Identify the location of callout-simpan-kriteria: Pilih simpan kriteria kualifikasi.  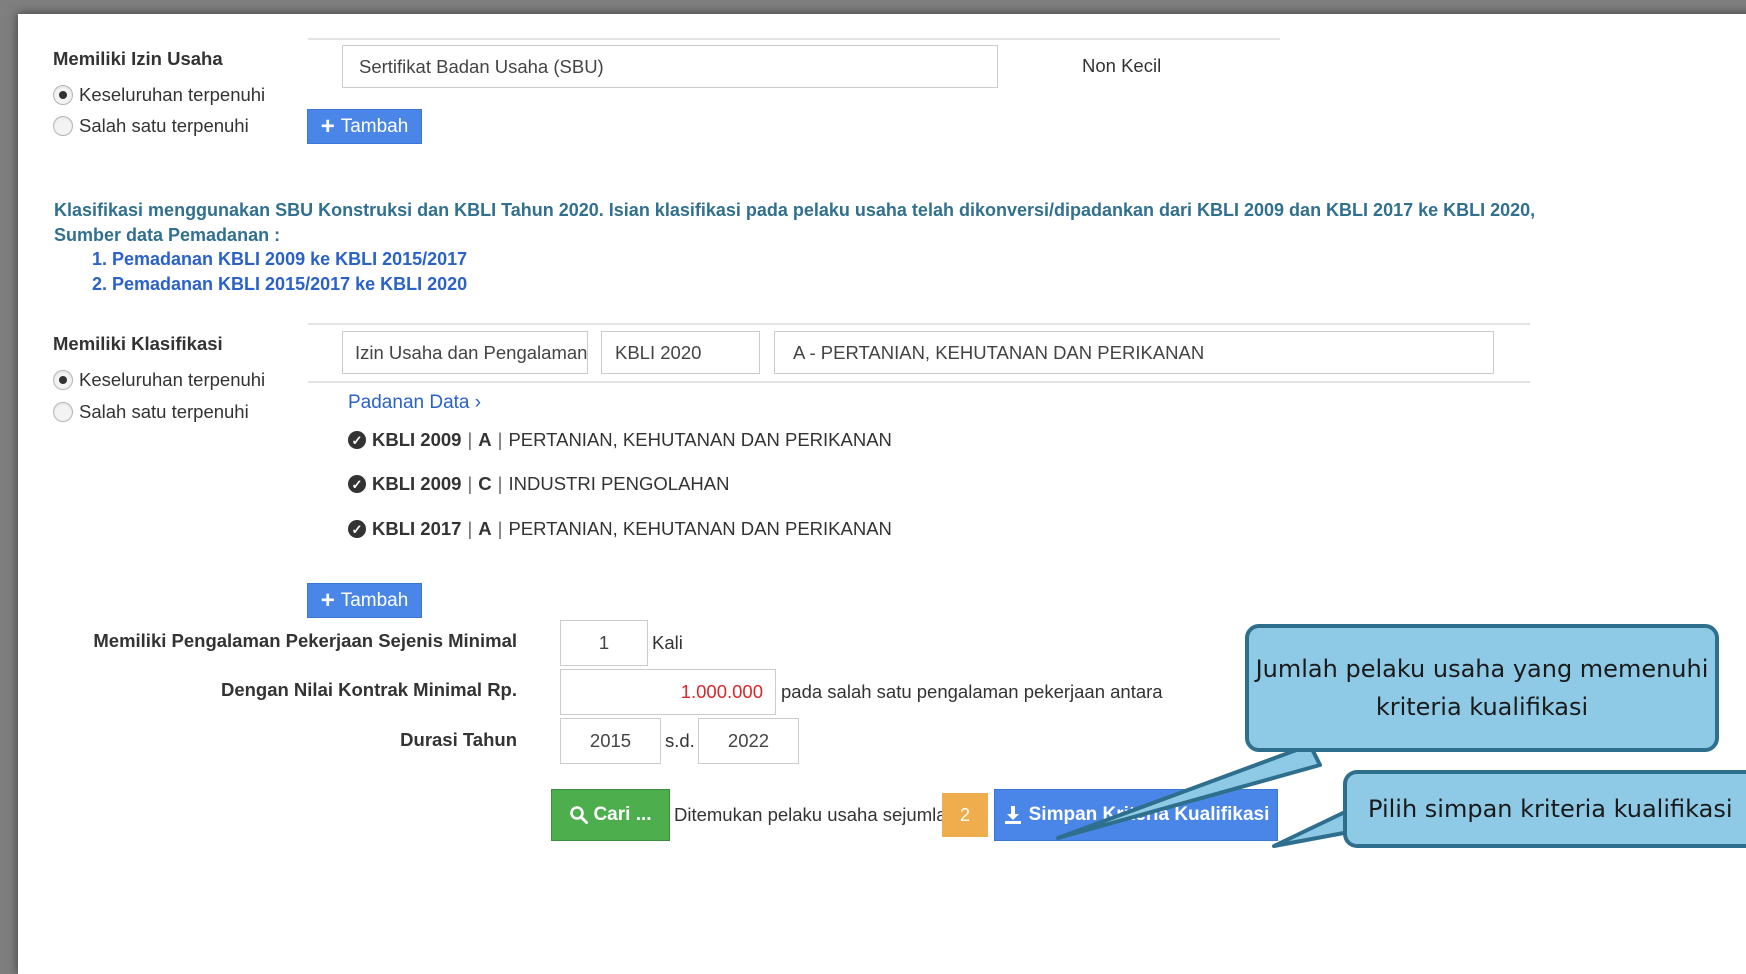
(1544, 809).